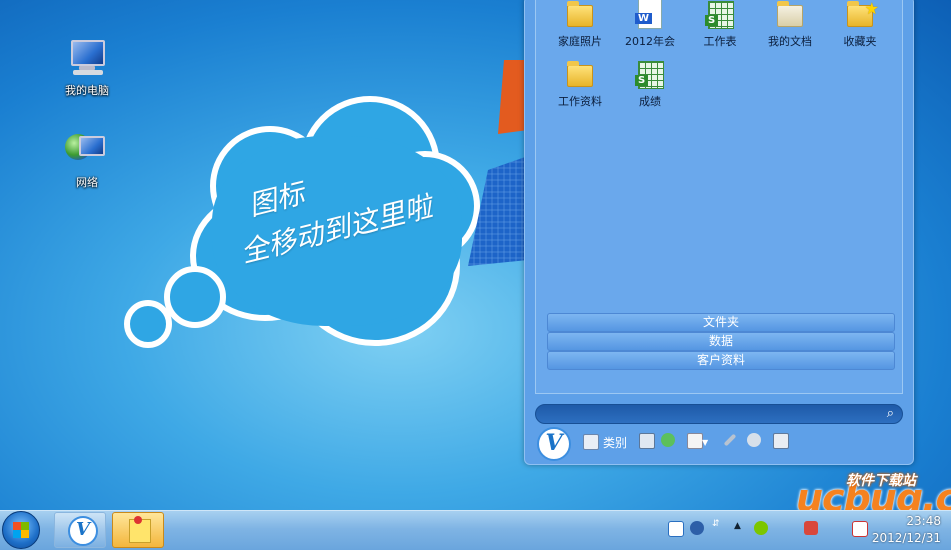  What do you see at coordinates (716, 526) in the screenshot?
I see `tray-arrows-icon: ⇵` at bounding box center [716, 526].